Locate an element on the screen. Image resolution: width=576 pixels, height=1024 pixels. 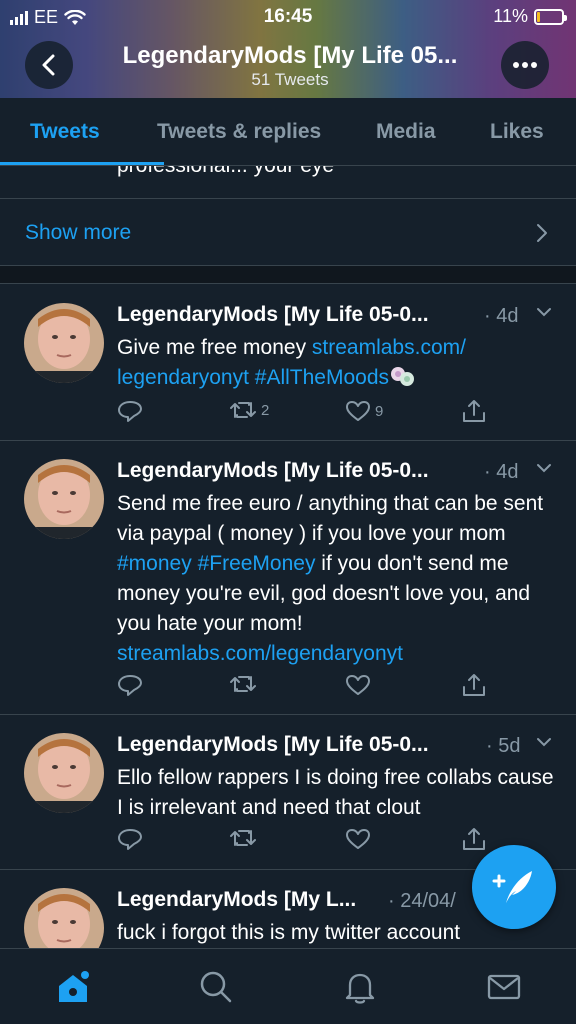
like-button: 9 is located at coordinates (364, 411).